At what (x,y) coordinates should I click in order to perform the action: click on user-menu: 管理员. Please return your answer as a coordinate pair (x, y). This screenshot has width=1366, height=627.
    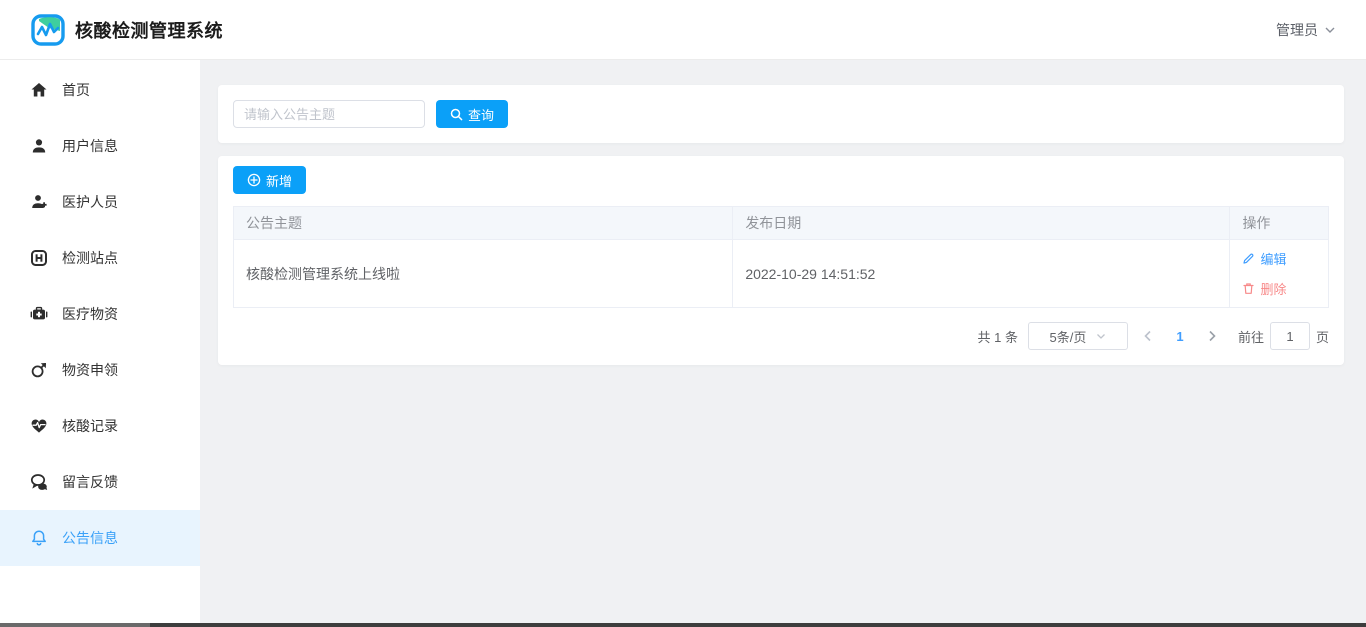
    Looking at the image, I should click on (1306, 30).